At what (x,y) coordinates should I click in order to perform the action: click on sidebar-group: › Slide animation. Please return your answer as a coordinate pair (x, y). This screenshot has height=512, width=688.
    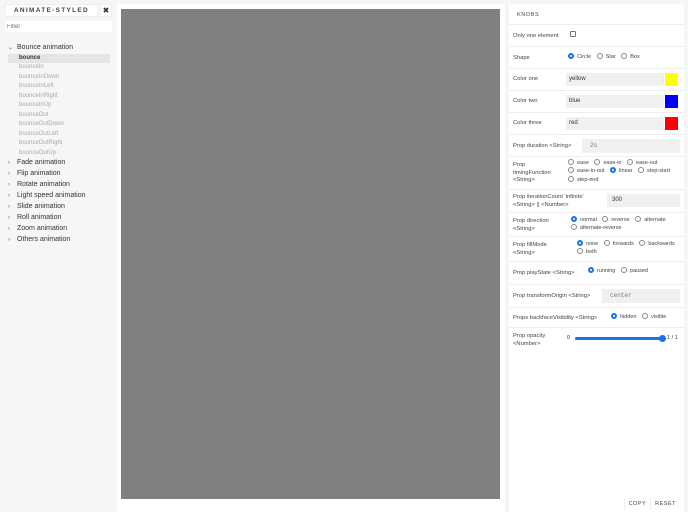
    Looking at the image, I should click on (59, 207).